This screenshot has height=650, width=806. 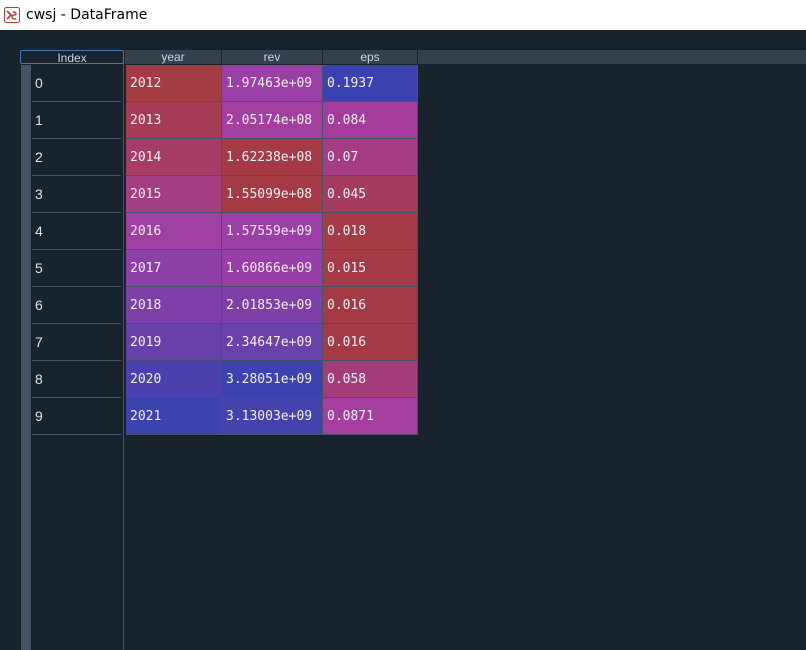 What do you see at coordinates (370, 57) in the screenshot?
I see `column-header-eps: eps` at bounding box center [370, 57].